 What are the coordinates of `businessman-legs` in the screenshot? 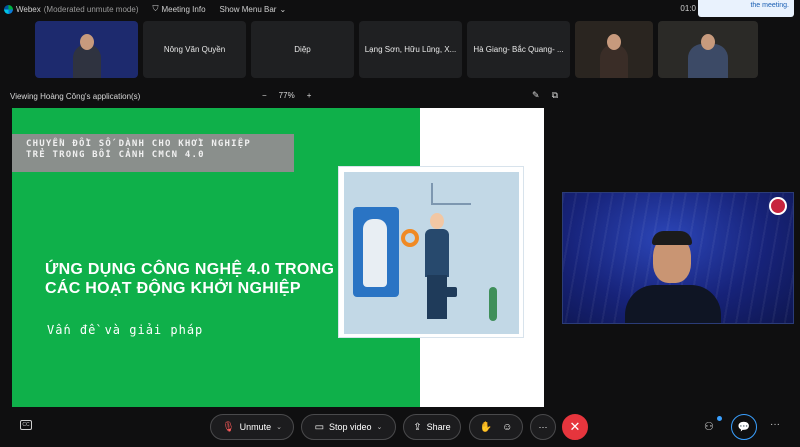 It's located at (437, 297).